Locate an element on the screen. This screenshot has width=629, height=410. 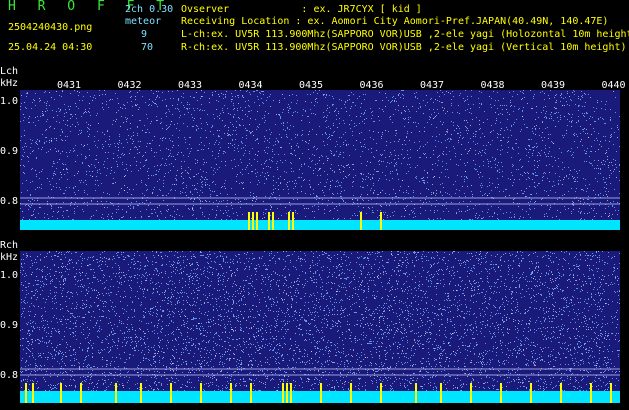
lch-meteor-count: 9 is located at coordinates (144, 34).